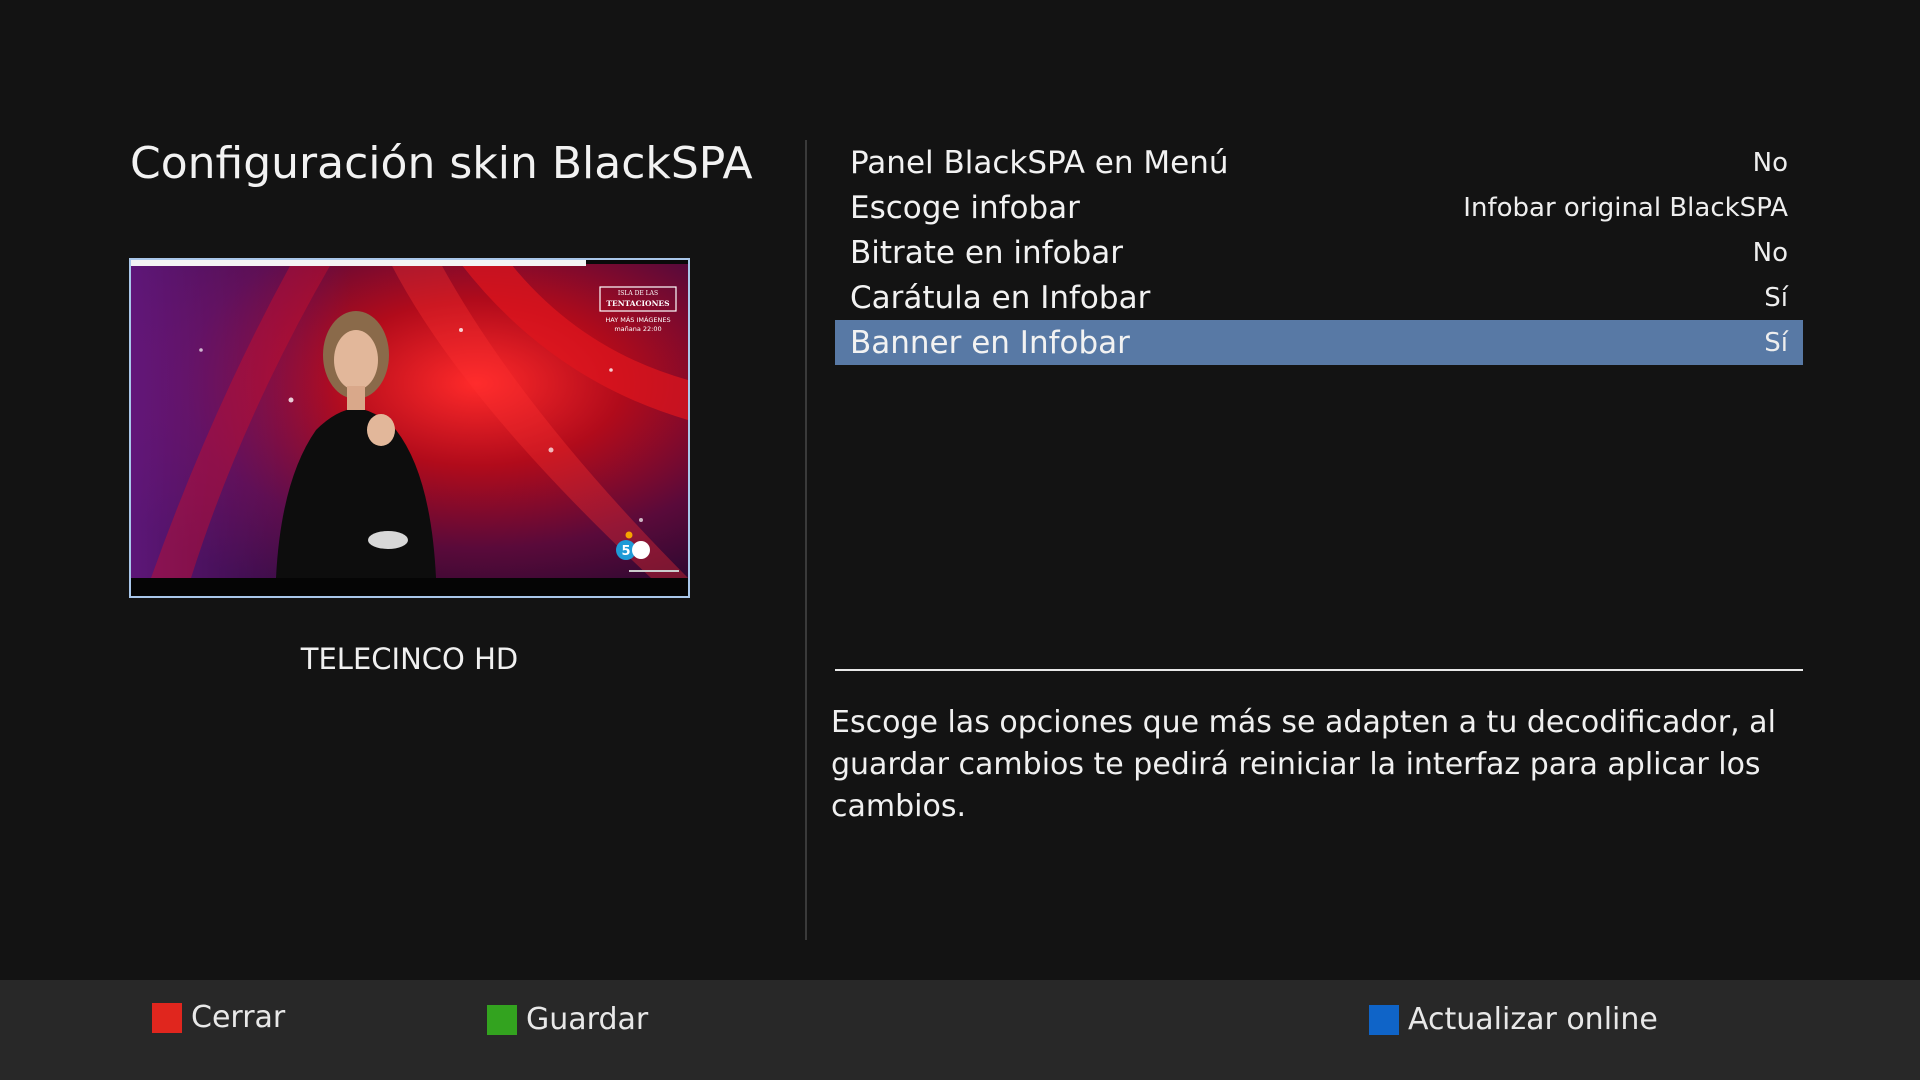 This screenshot has width=1920, height=1080. I want to click on blue-key-icon, so click(1384, 1019).